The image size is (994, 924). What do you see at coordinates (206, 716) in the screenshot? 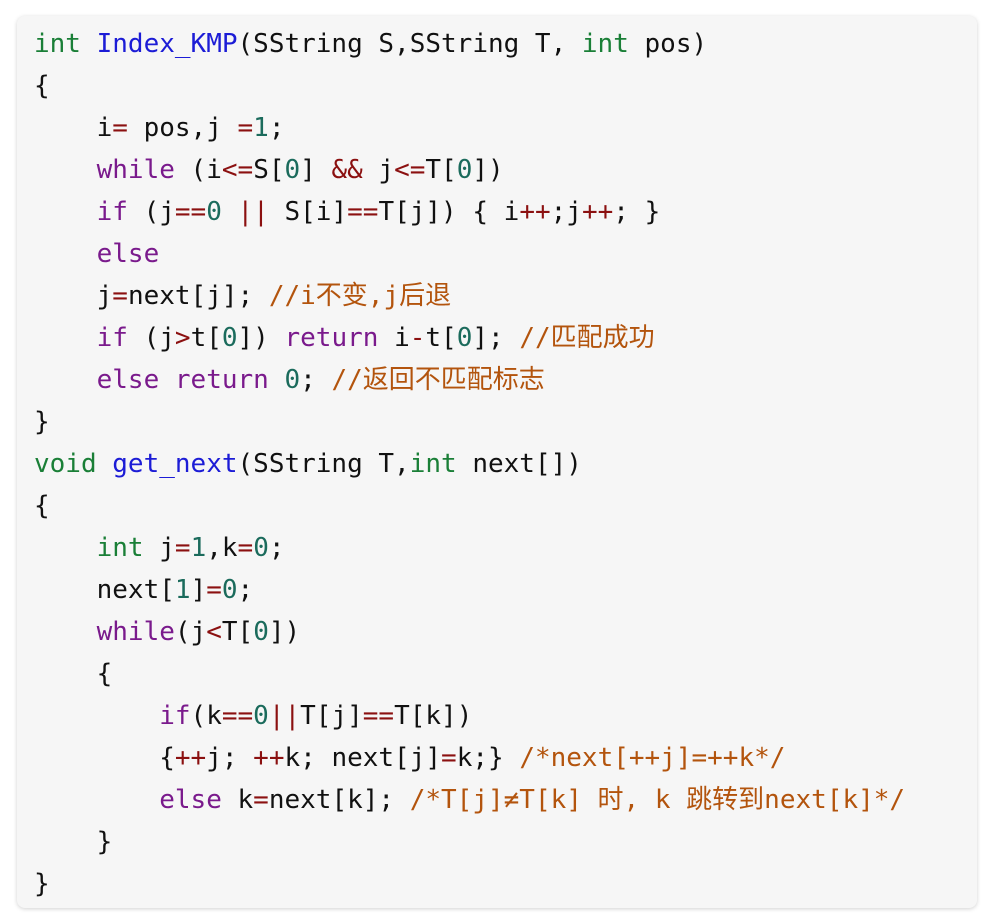
I see `code-text: (k` at bounding box center [206, 716].